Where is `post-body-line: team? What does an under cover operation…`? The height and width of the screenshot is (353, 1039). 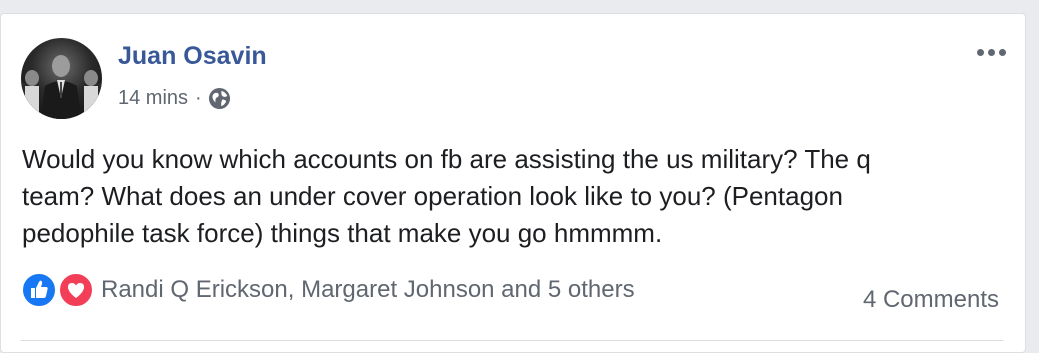 post-body-line: team? What does an under cover operation… is located at coordinates (432, 196).